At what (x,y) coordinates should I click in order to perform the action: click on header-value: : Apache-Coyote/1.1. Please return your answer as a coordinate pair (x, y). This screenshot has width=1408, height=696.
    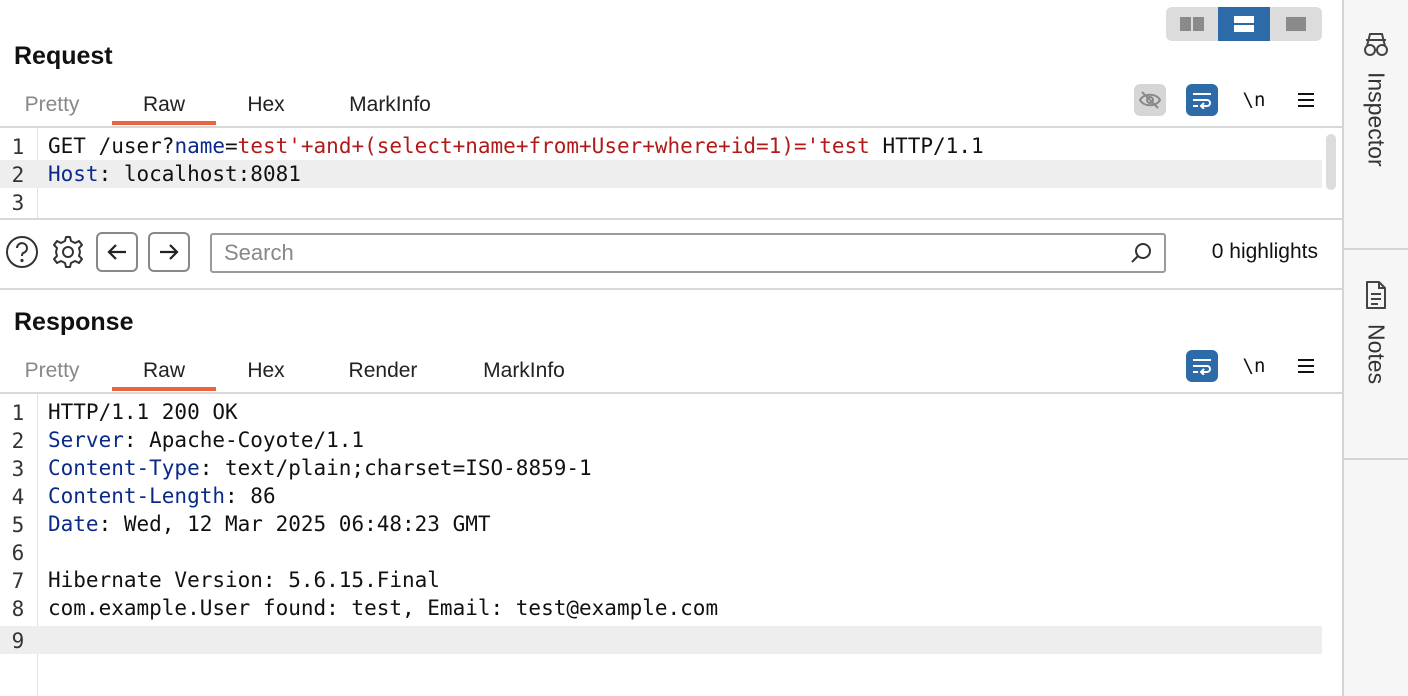
    Looking at the image, I should click on (244, 440).